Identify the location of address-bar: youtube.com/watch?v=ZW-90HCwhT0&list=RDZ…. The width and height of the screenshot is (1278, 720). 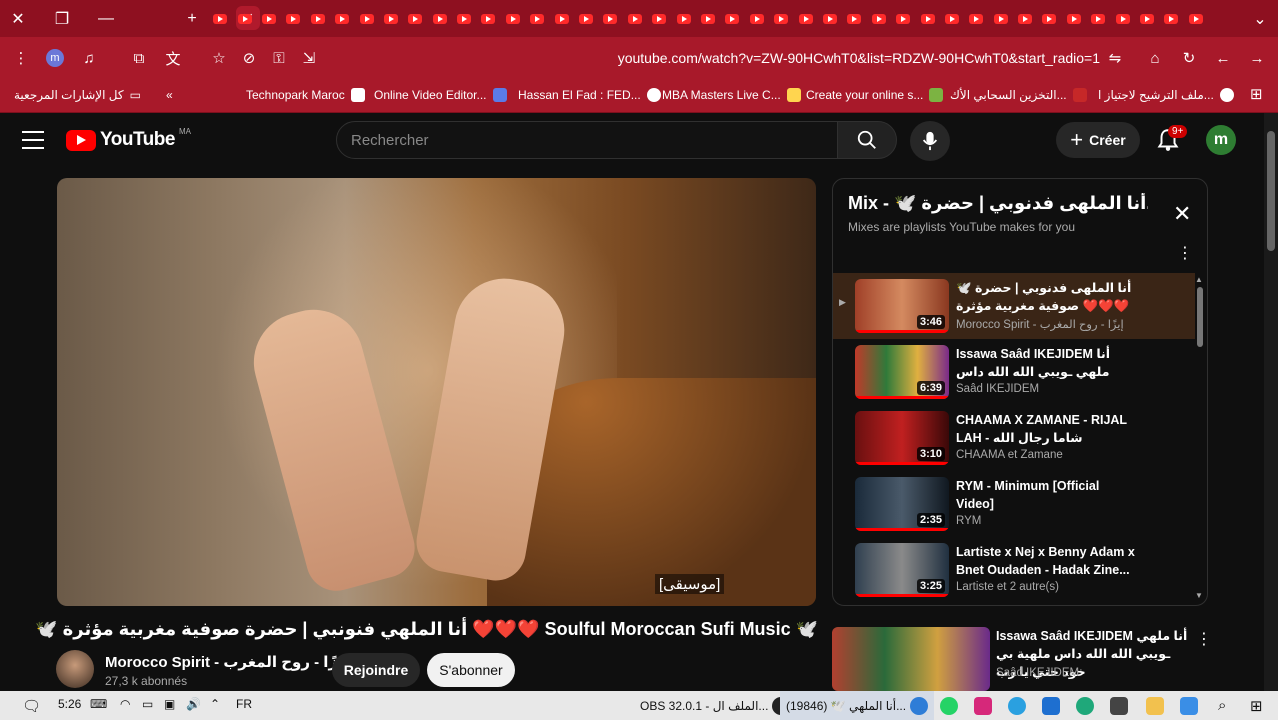
(810, 58).